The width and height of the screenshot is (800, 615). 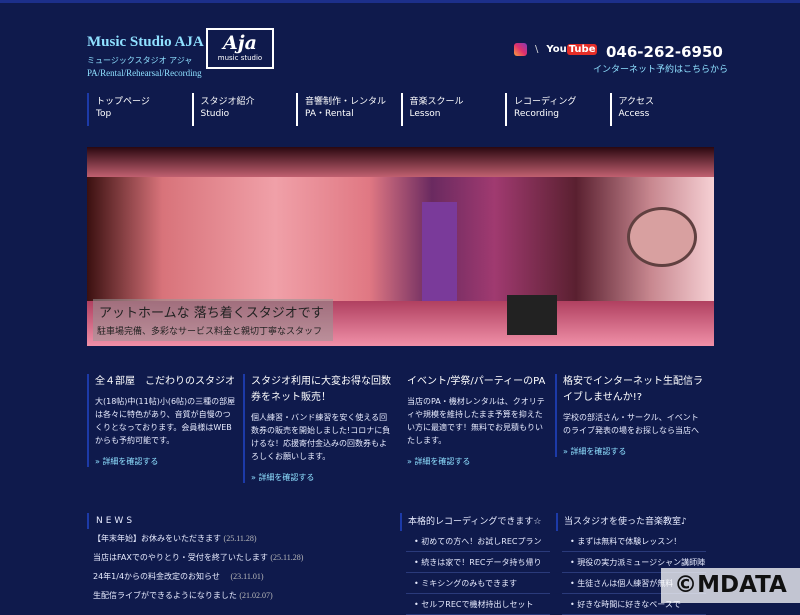 I want to click on nav-studio: スタジオ紹介 Studio, so click(x=244, y=109).